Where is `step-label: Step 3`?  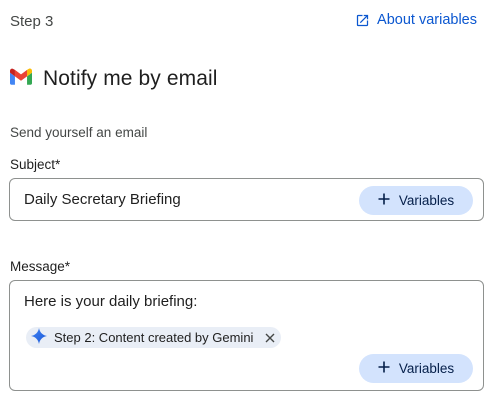 step-label: Step 3 is located at coordinates (32, 21).